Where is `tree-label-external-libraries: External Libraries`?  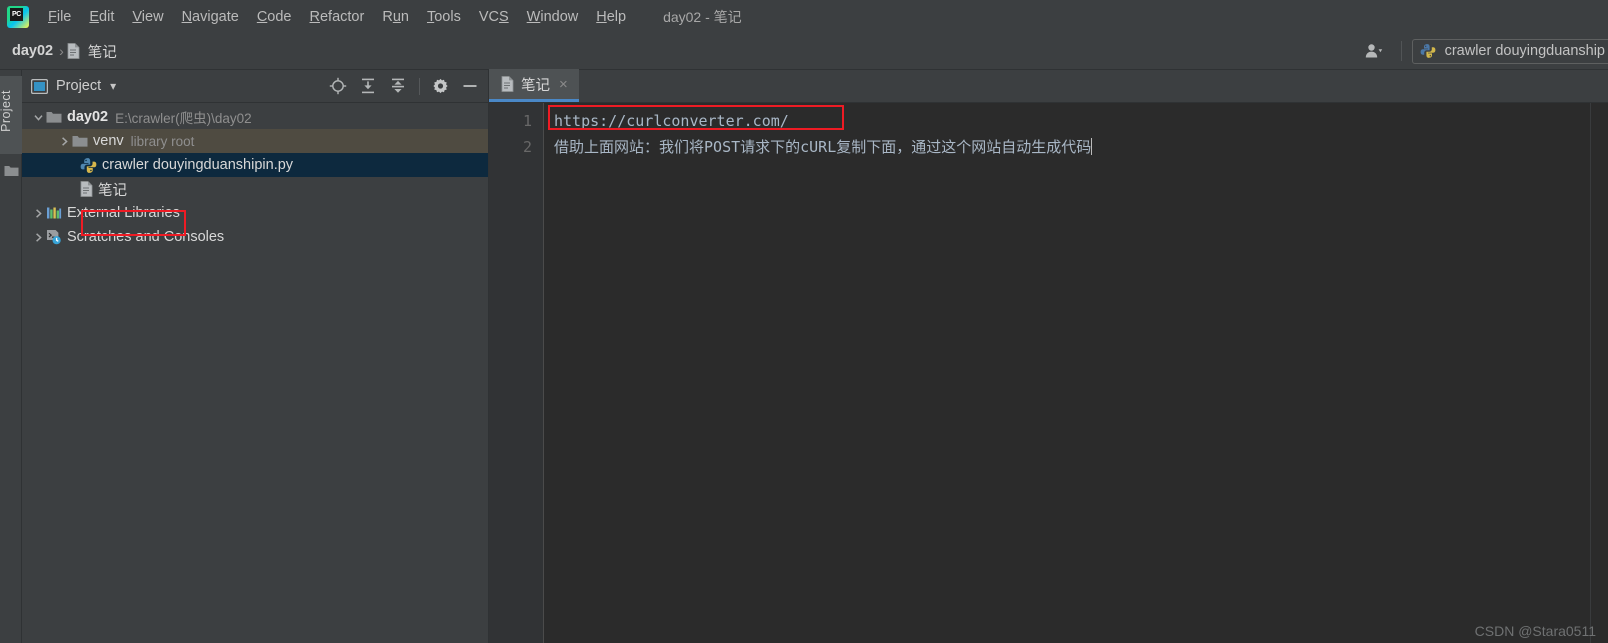 tree-label-external-libraries: External Libraries is located at coordinates (123, 213).